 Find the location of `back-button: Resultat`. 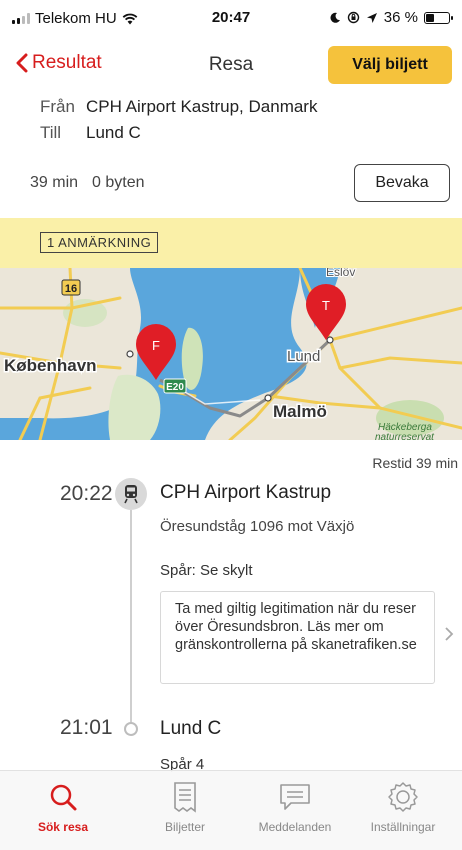

back-button: Resultat is located at coordinates (59, 63).